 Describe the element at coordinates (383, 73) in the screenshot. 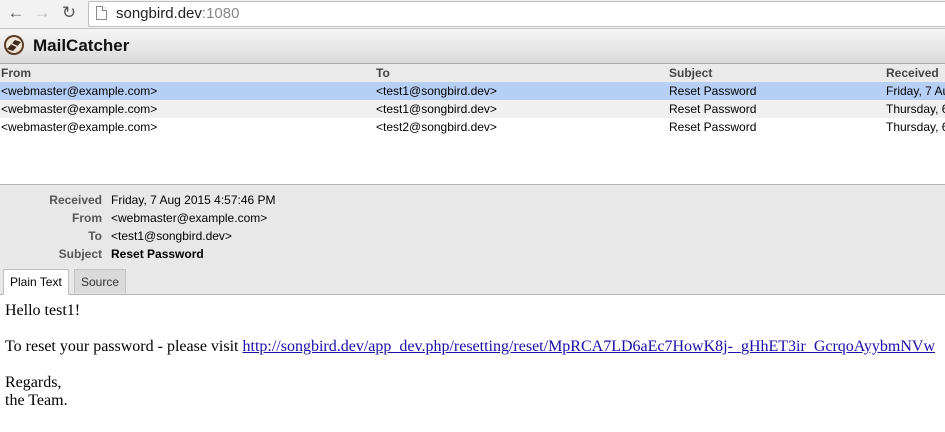

I see `column-header-to: To` at that location.